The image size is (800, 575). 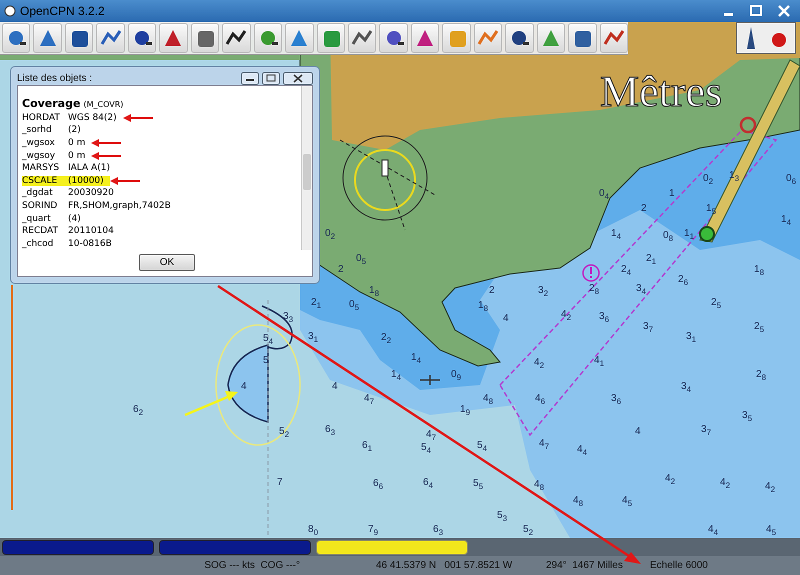 I want to click on depth-sounding: 3$_{2}$, so click(x=543, y=292).